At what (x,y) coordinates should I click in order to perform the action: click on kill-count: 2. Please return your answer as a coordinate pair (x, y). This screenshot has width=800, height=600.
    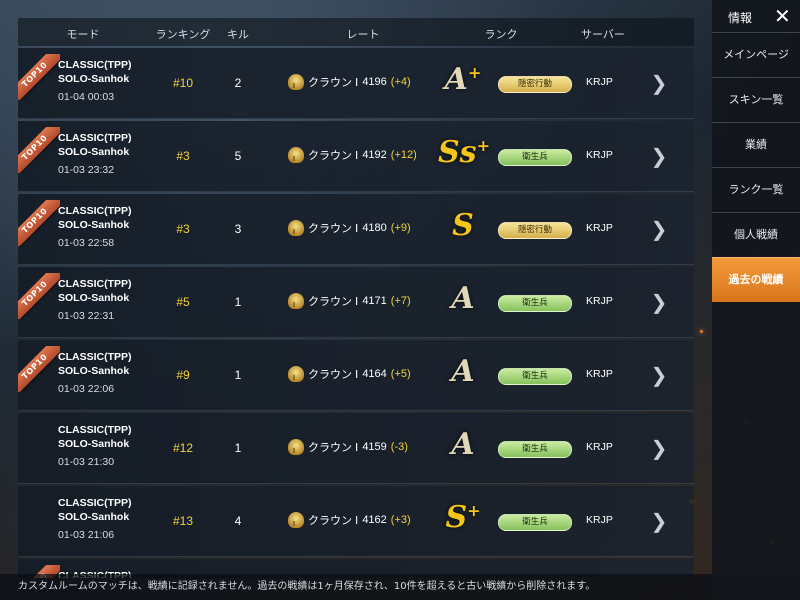
    Looking at the image, I should click on (238, 83).